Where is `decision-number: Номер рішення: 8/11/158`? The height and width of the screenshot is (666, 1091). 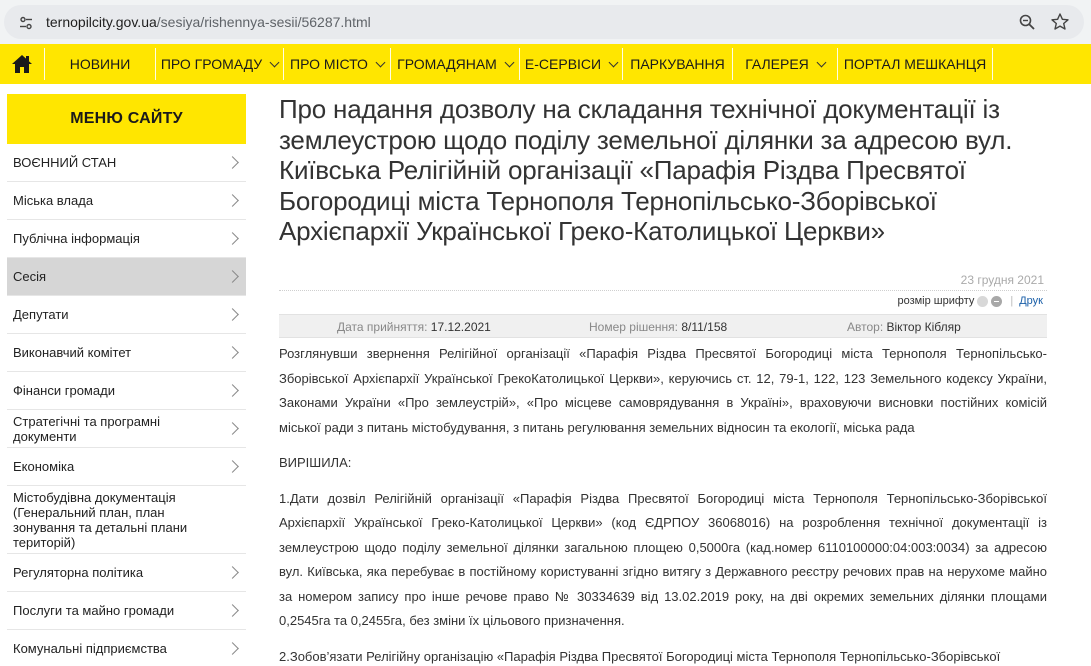 decision-number: Номер рішення: 8/11/158 is located at coordinates (658, 327).